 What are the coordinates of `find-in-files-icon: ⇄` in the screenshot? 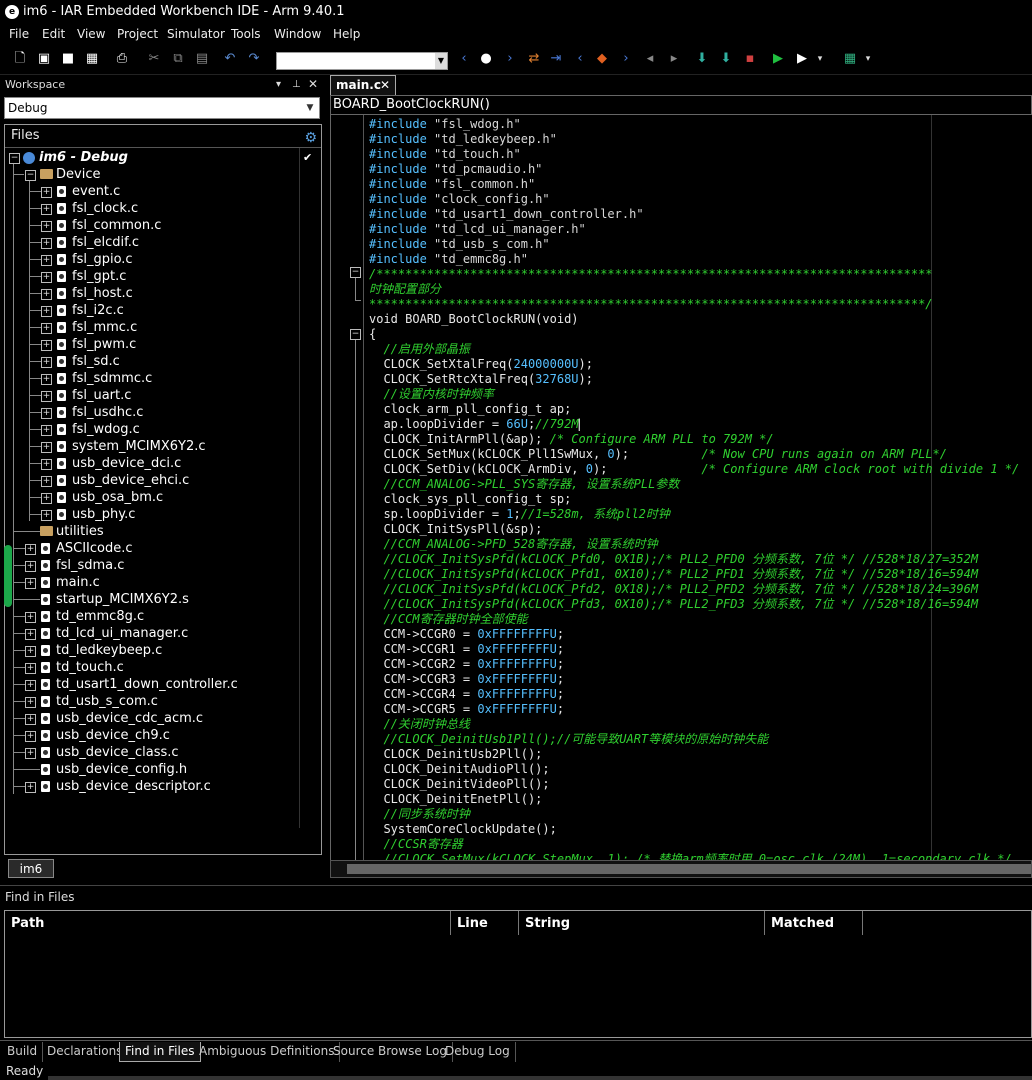 It's located at (534, 59).